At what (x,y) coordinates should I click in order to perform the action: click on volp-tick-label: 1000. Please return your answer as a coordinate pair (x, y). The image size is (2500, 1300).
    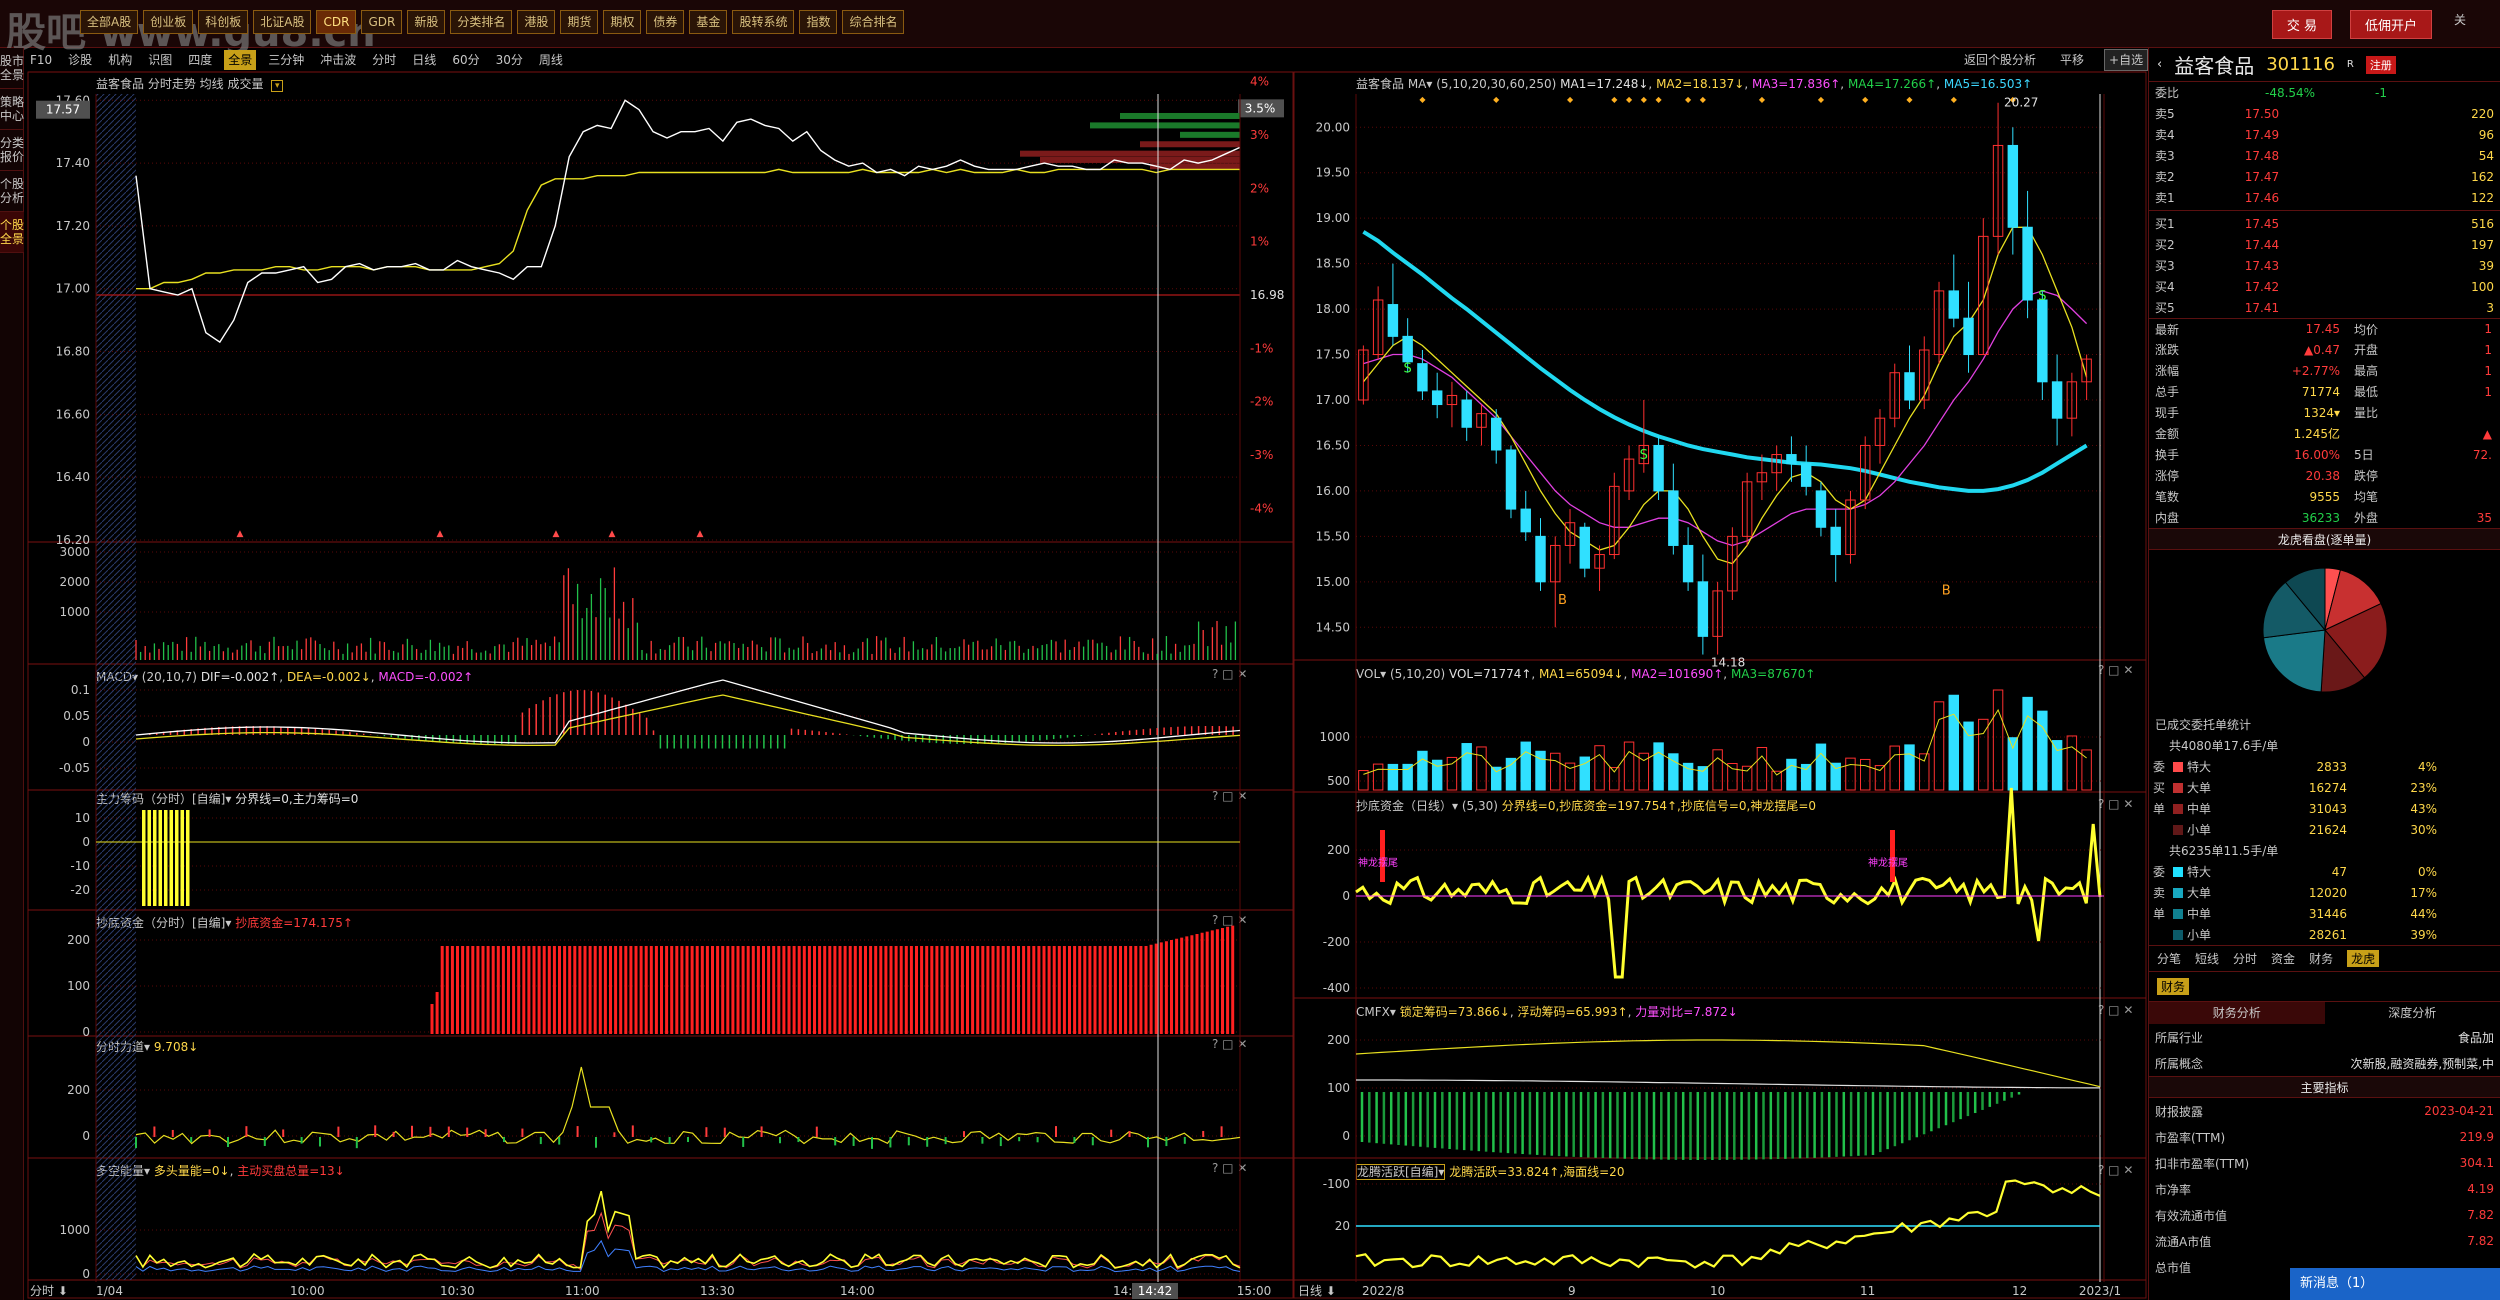
    Looking at the image, I should click on (1334, 737).